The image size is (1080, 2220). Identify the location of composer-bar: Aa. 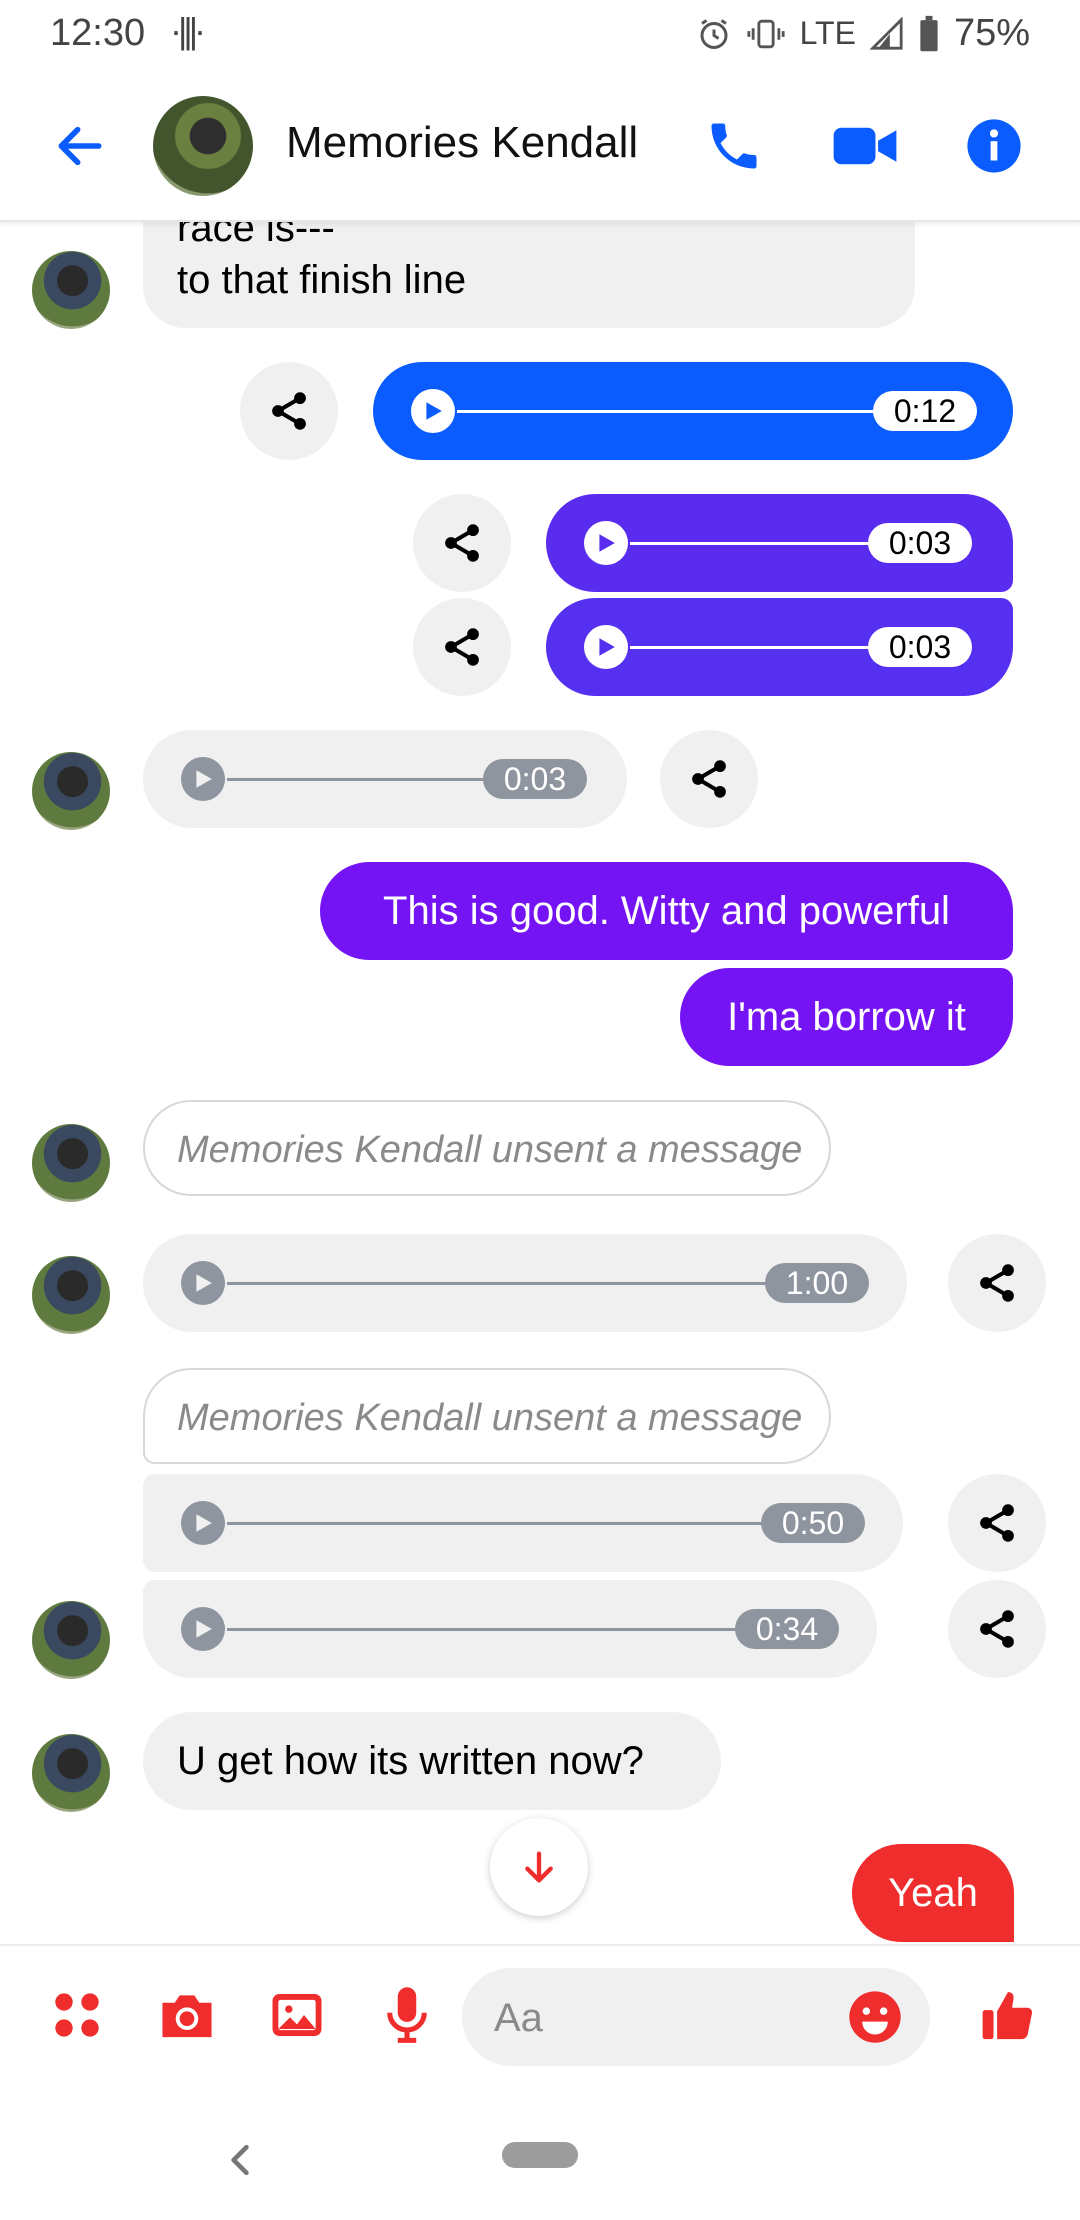
(540, 2015).